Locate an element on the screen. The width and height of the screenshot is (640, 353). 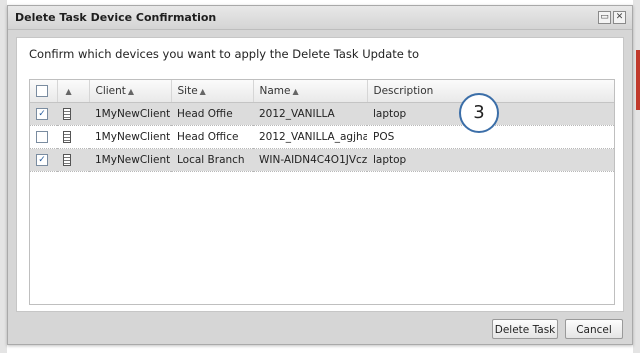
select-all-header is located at coordinates (44, 91).